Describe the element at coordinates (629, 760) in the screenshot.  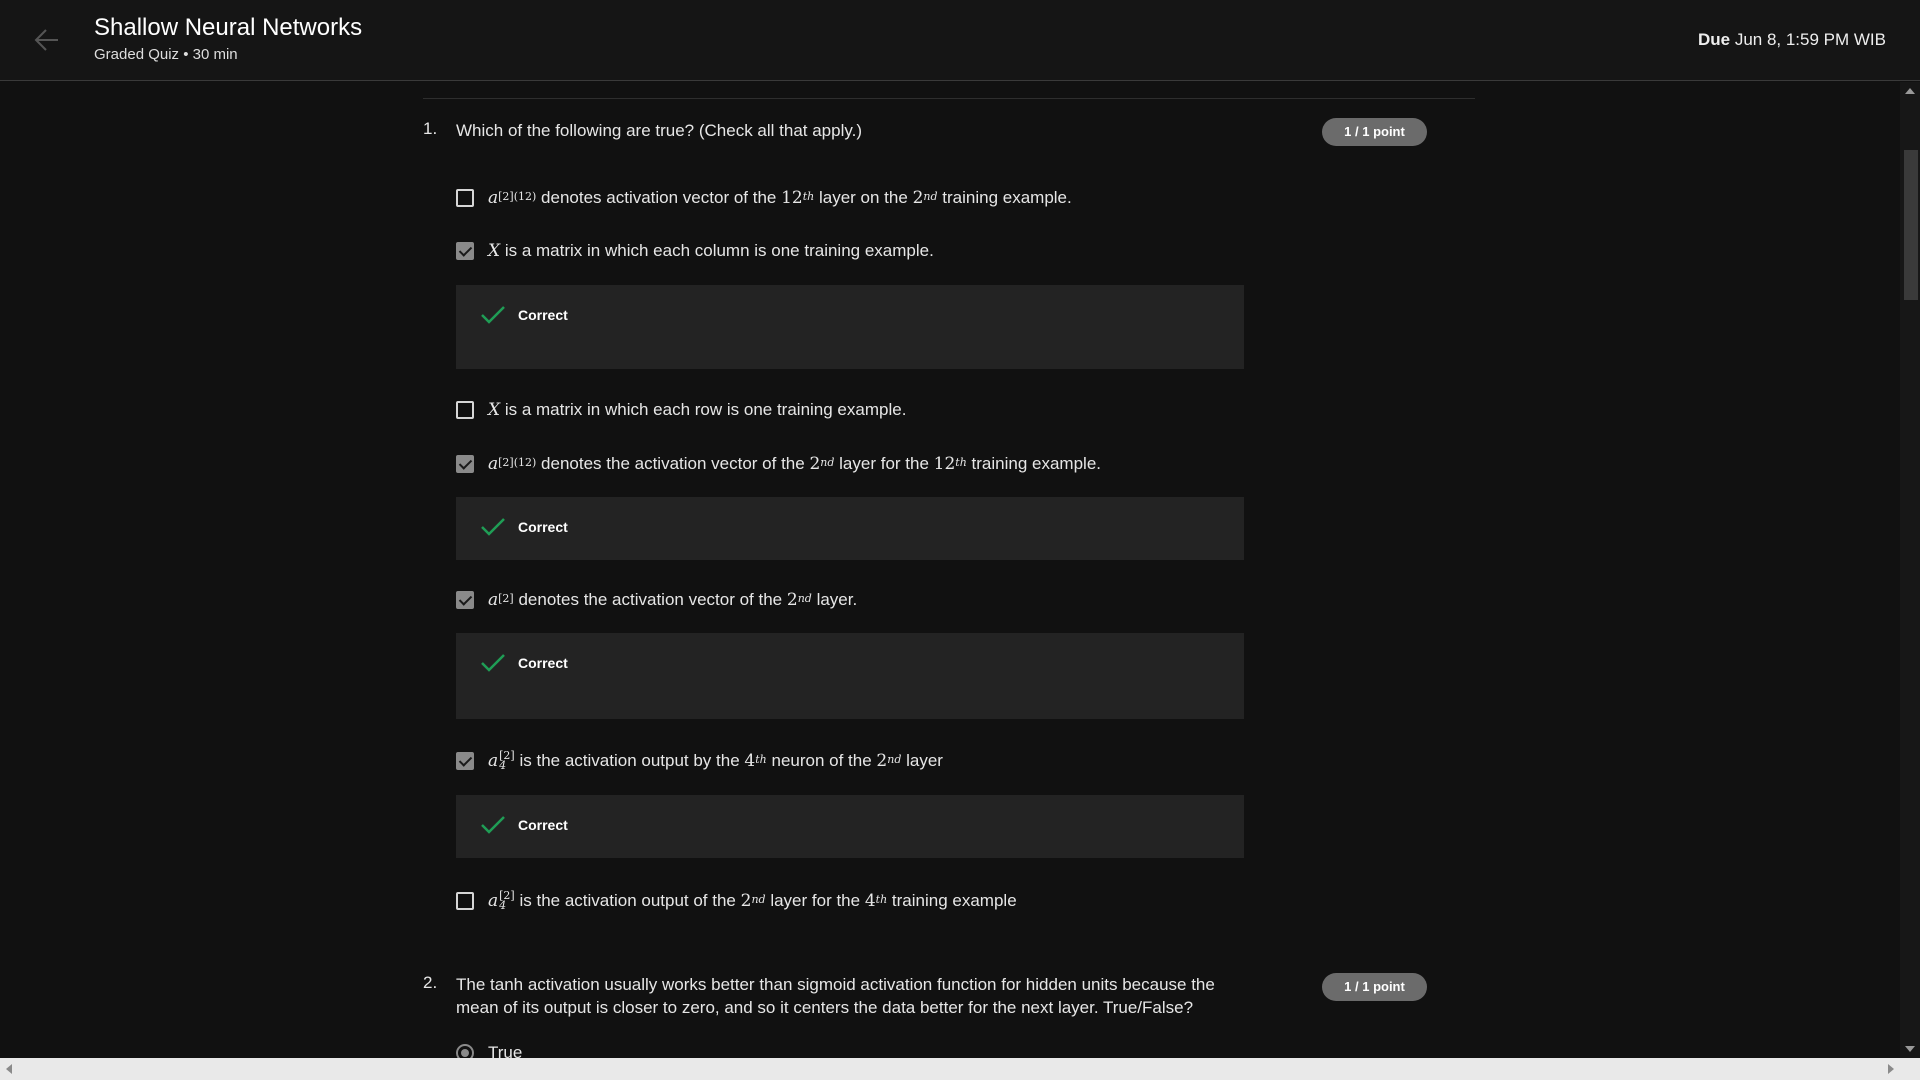
I see `option-text: is the activation output by the` at that location.